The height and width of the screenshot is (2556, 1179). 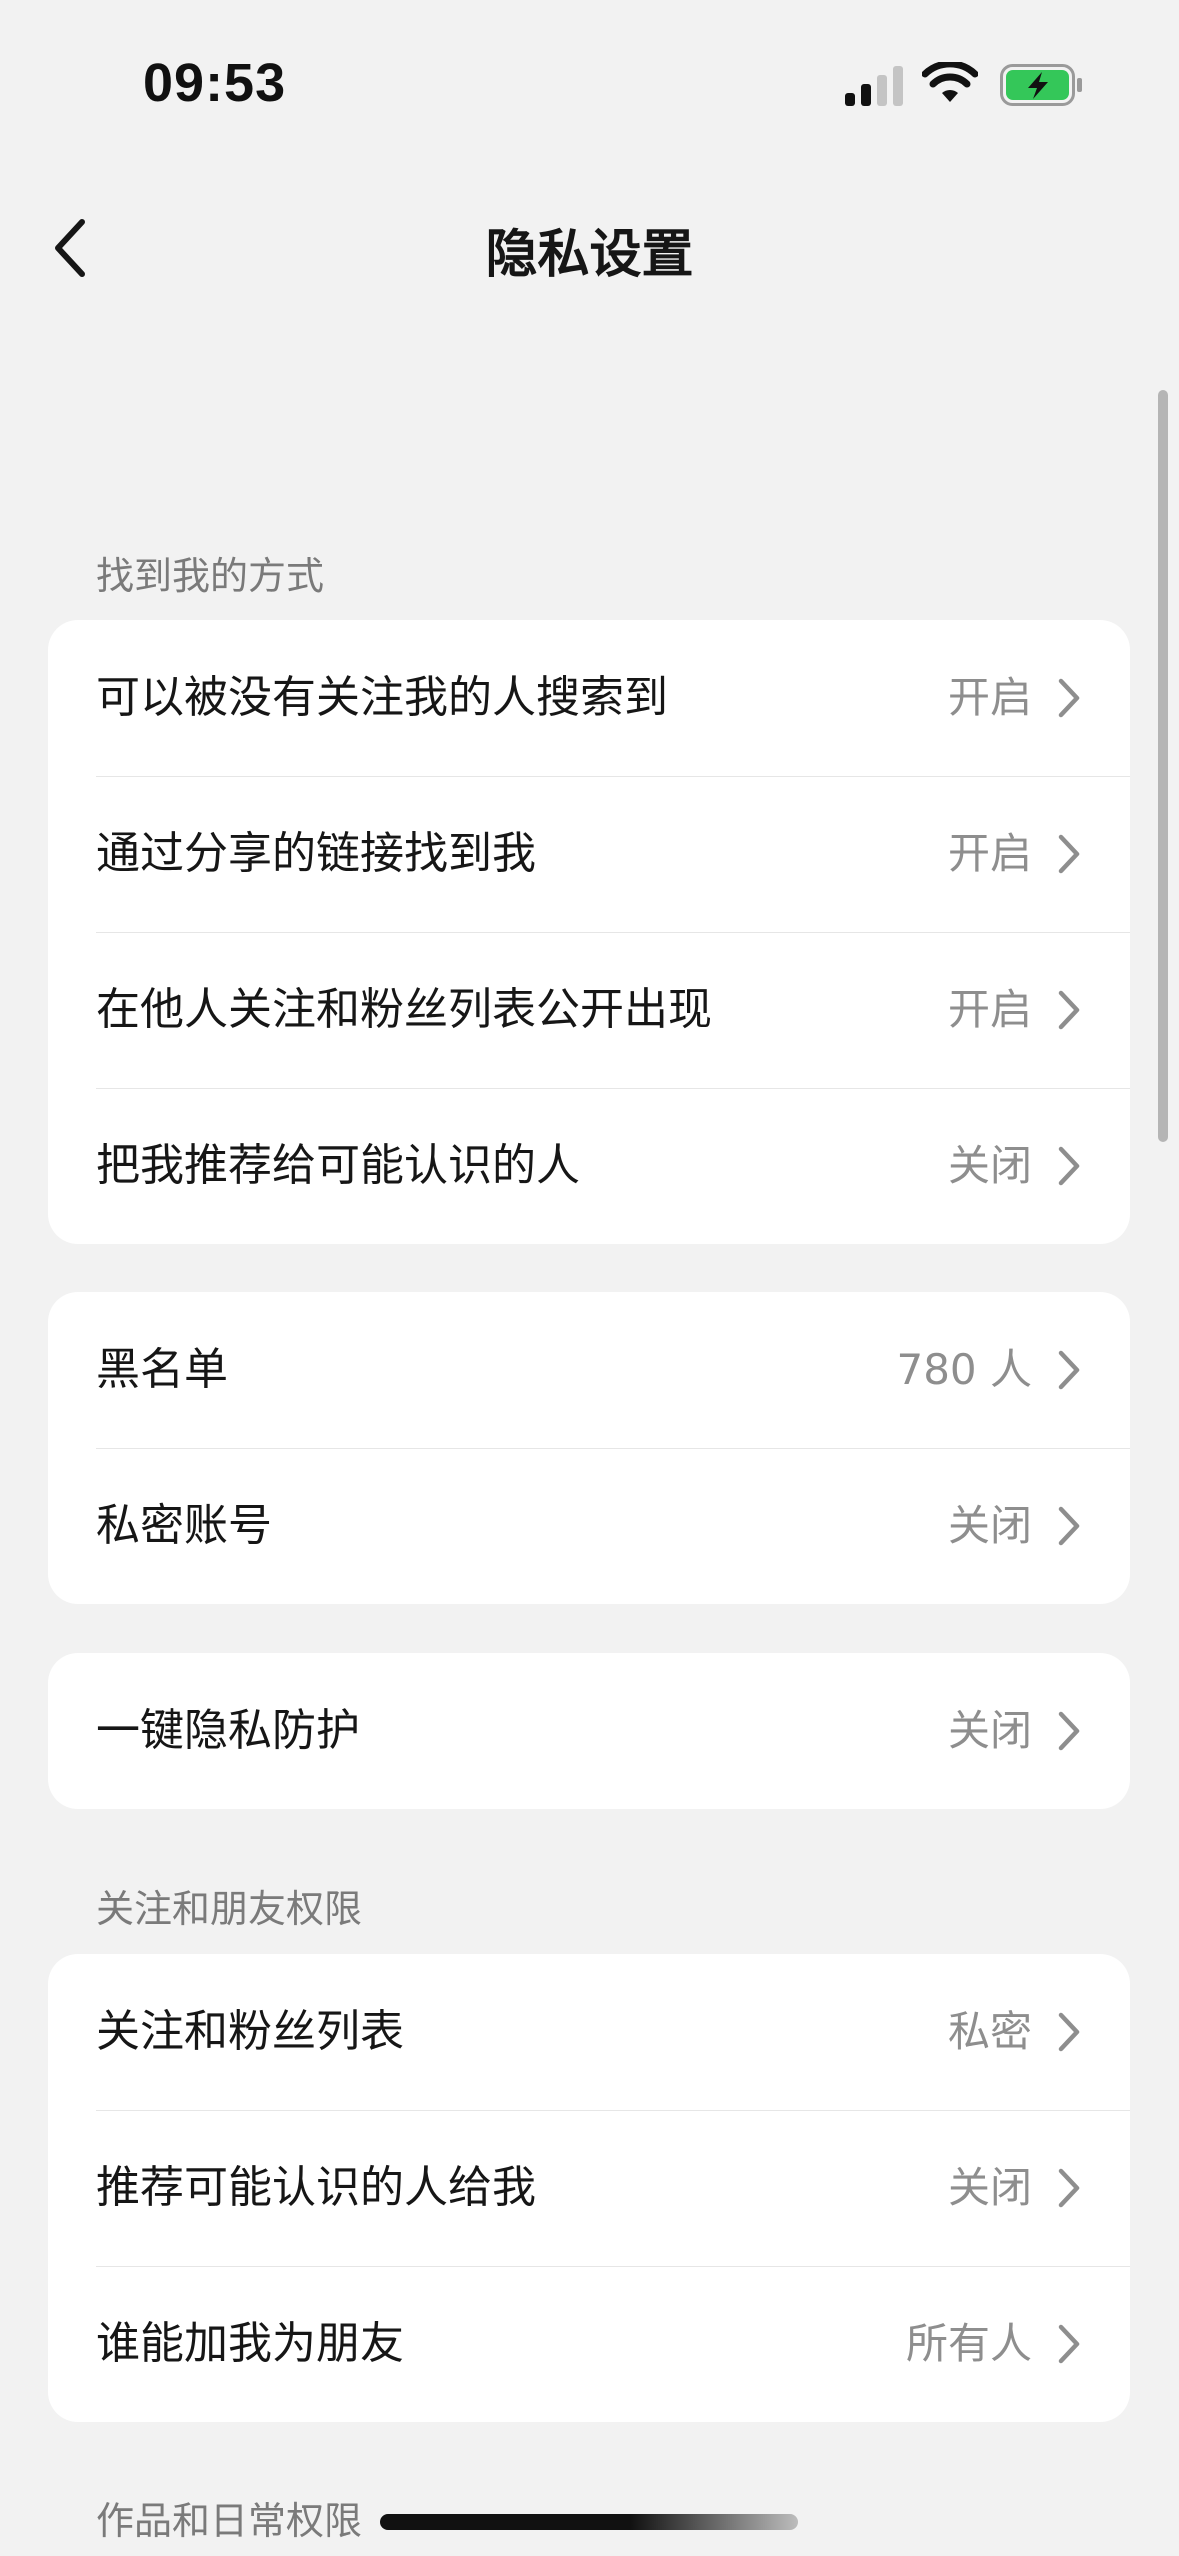 I want to click on navigation-bar: 隐私设置, so click(x=589, y=245).